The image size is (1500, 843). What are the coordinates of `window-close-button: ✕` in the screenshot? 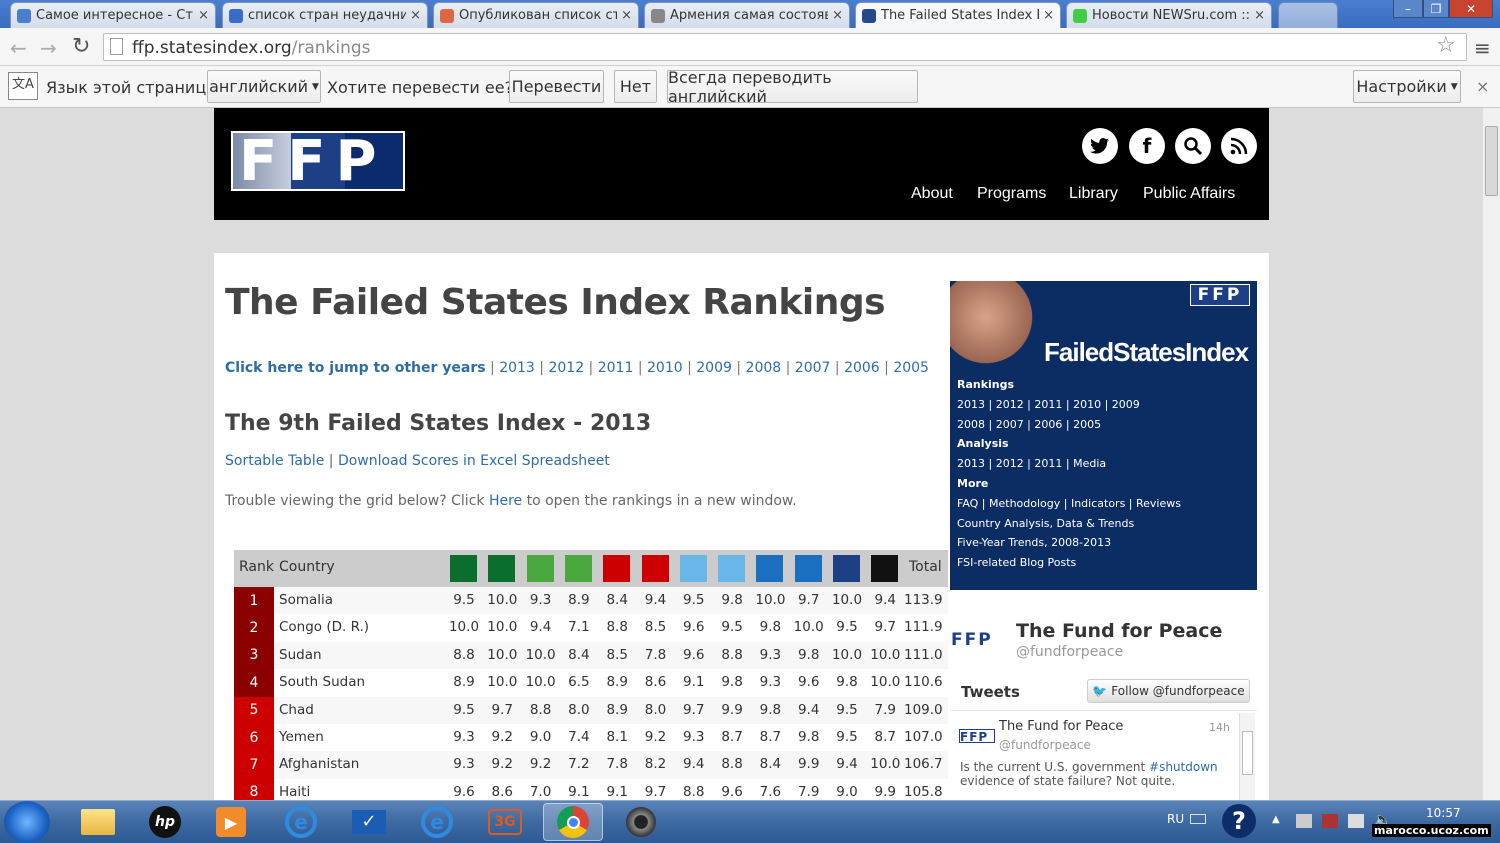 It's located at (1471, 9).